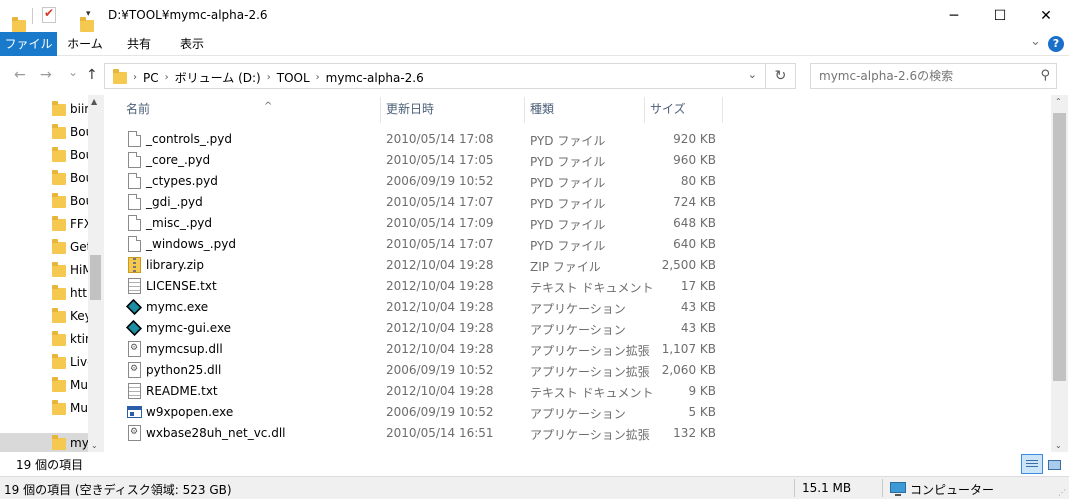 The width and height of the screenshot is (1069, 499). What do you see at coordinates (534, 464) in the screenshot?
I see `status-bar: 19 個の項目` at bounding box center [534, 464].